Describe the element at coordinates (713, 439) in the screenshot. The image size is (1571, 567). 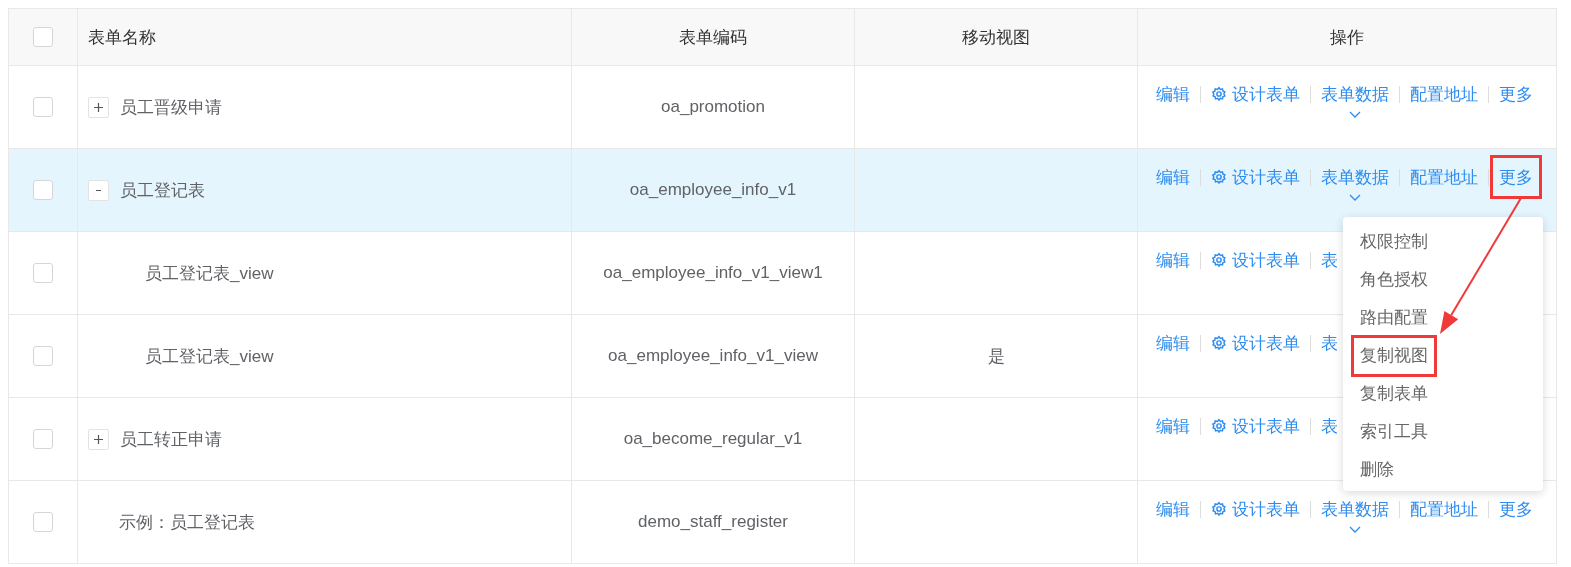
I see `table-cell: oa_become_regular_v1` at that location.